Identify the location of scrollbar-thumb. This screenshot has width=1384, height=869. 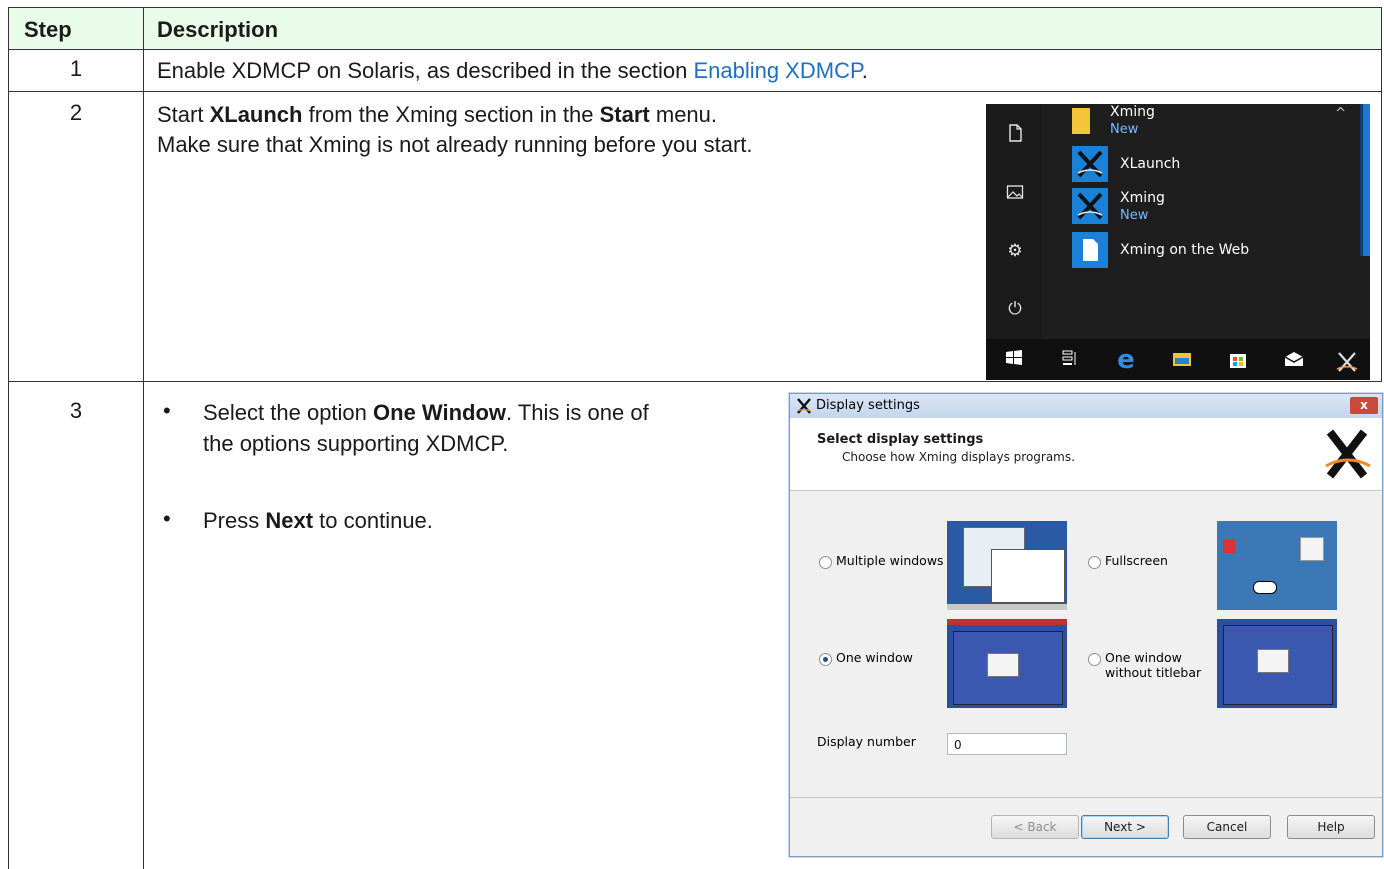
(1366, 180).